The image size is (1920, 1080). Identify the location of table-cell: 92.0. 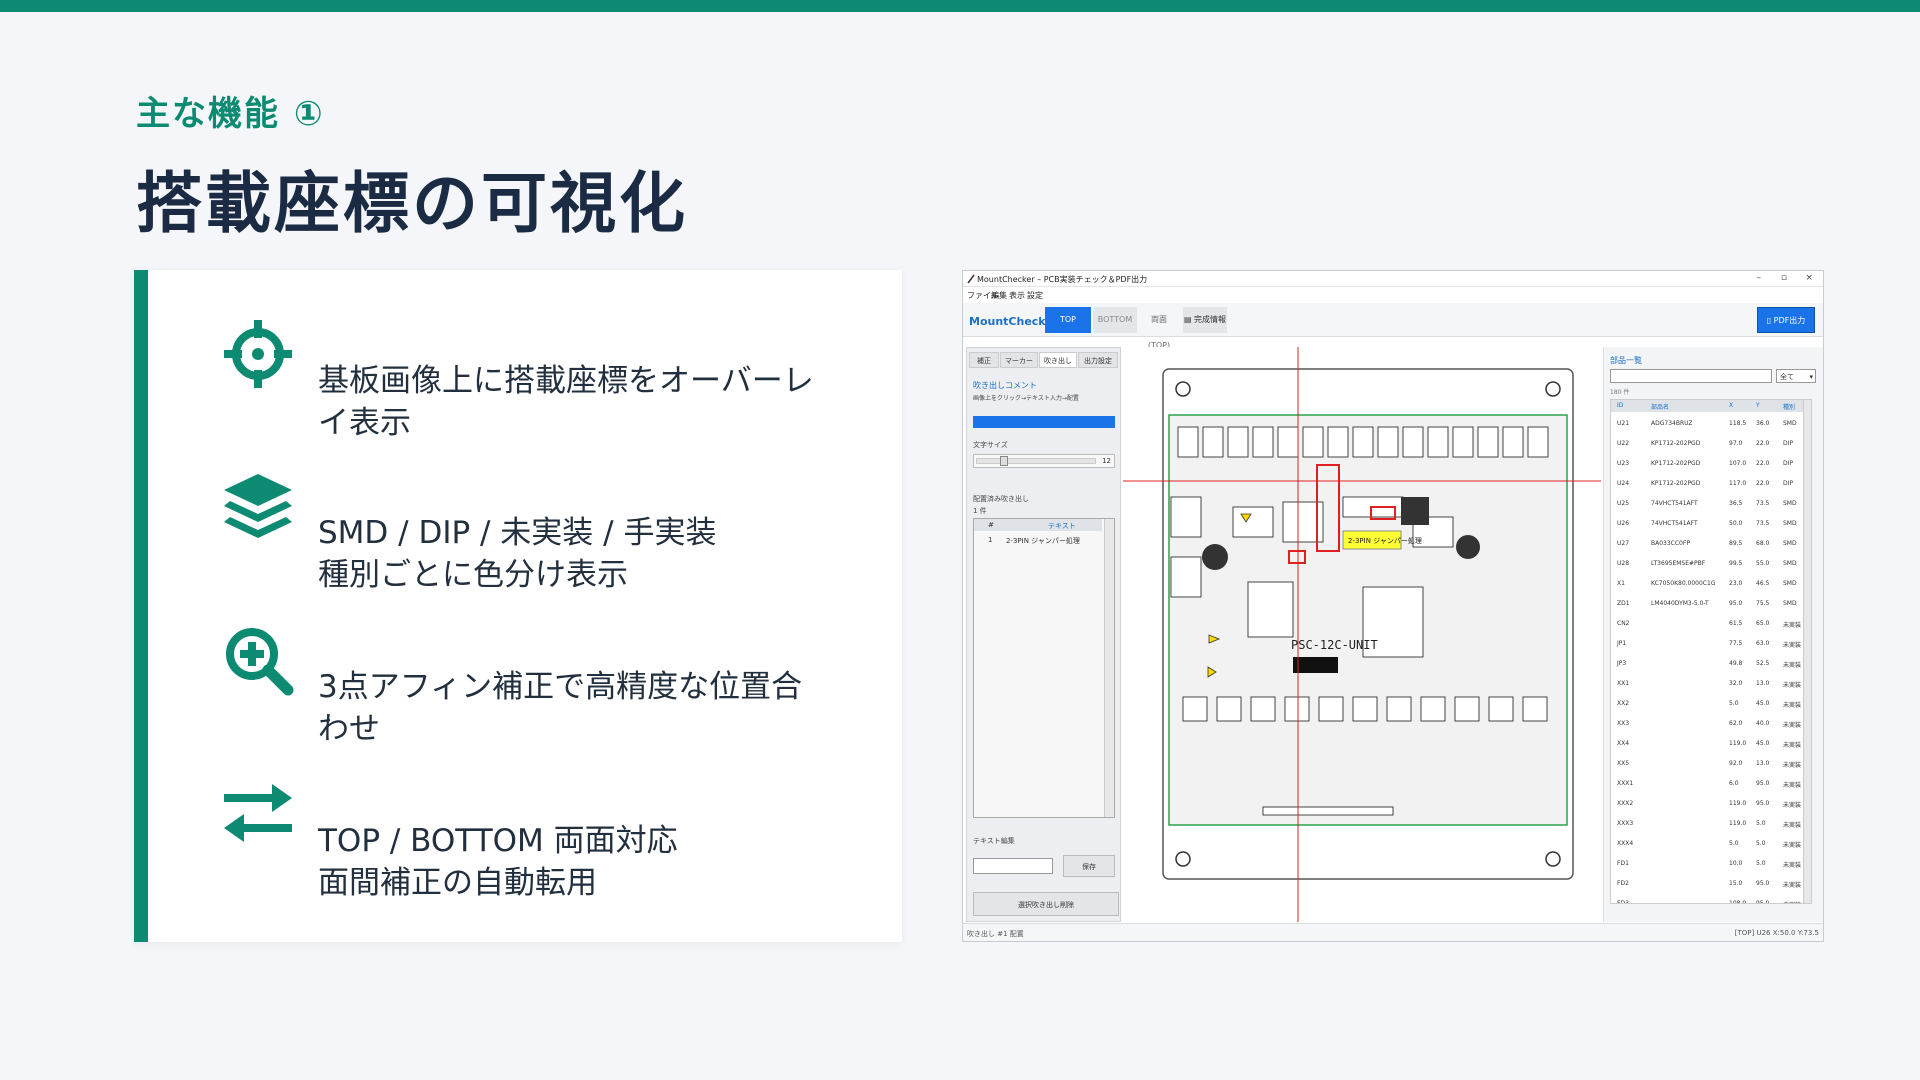
(1736, 763).